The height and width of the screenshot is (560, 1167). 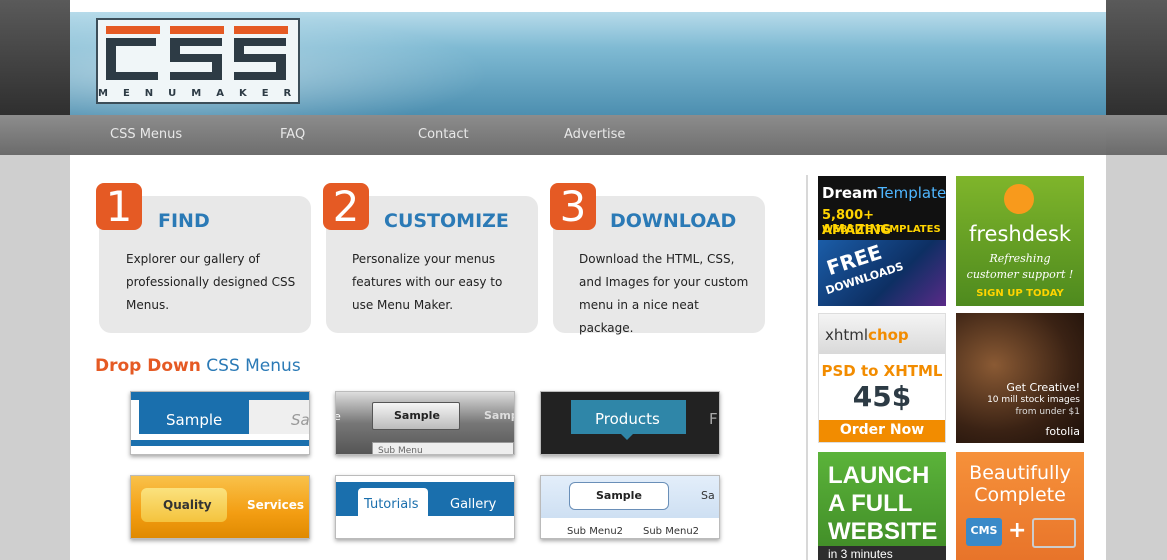 I want to click on nav-item-contact: Contact, so click(x=443, y=134).